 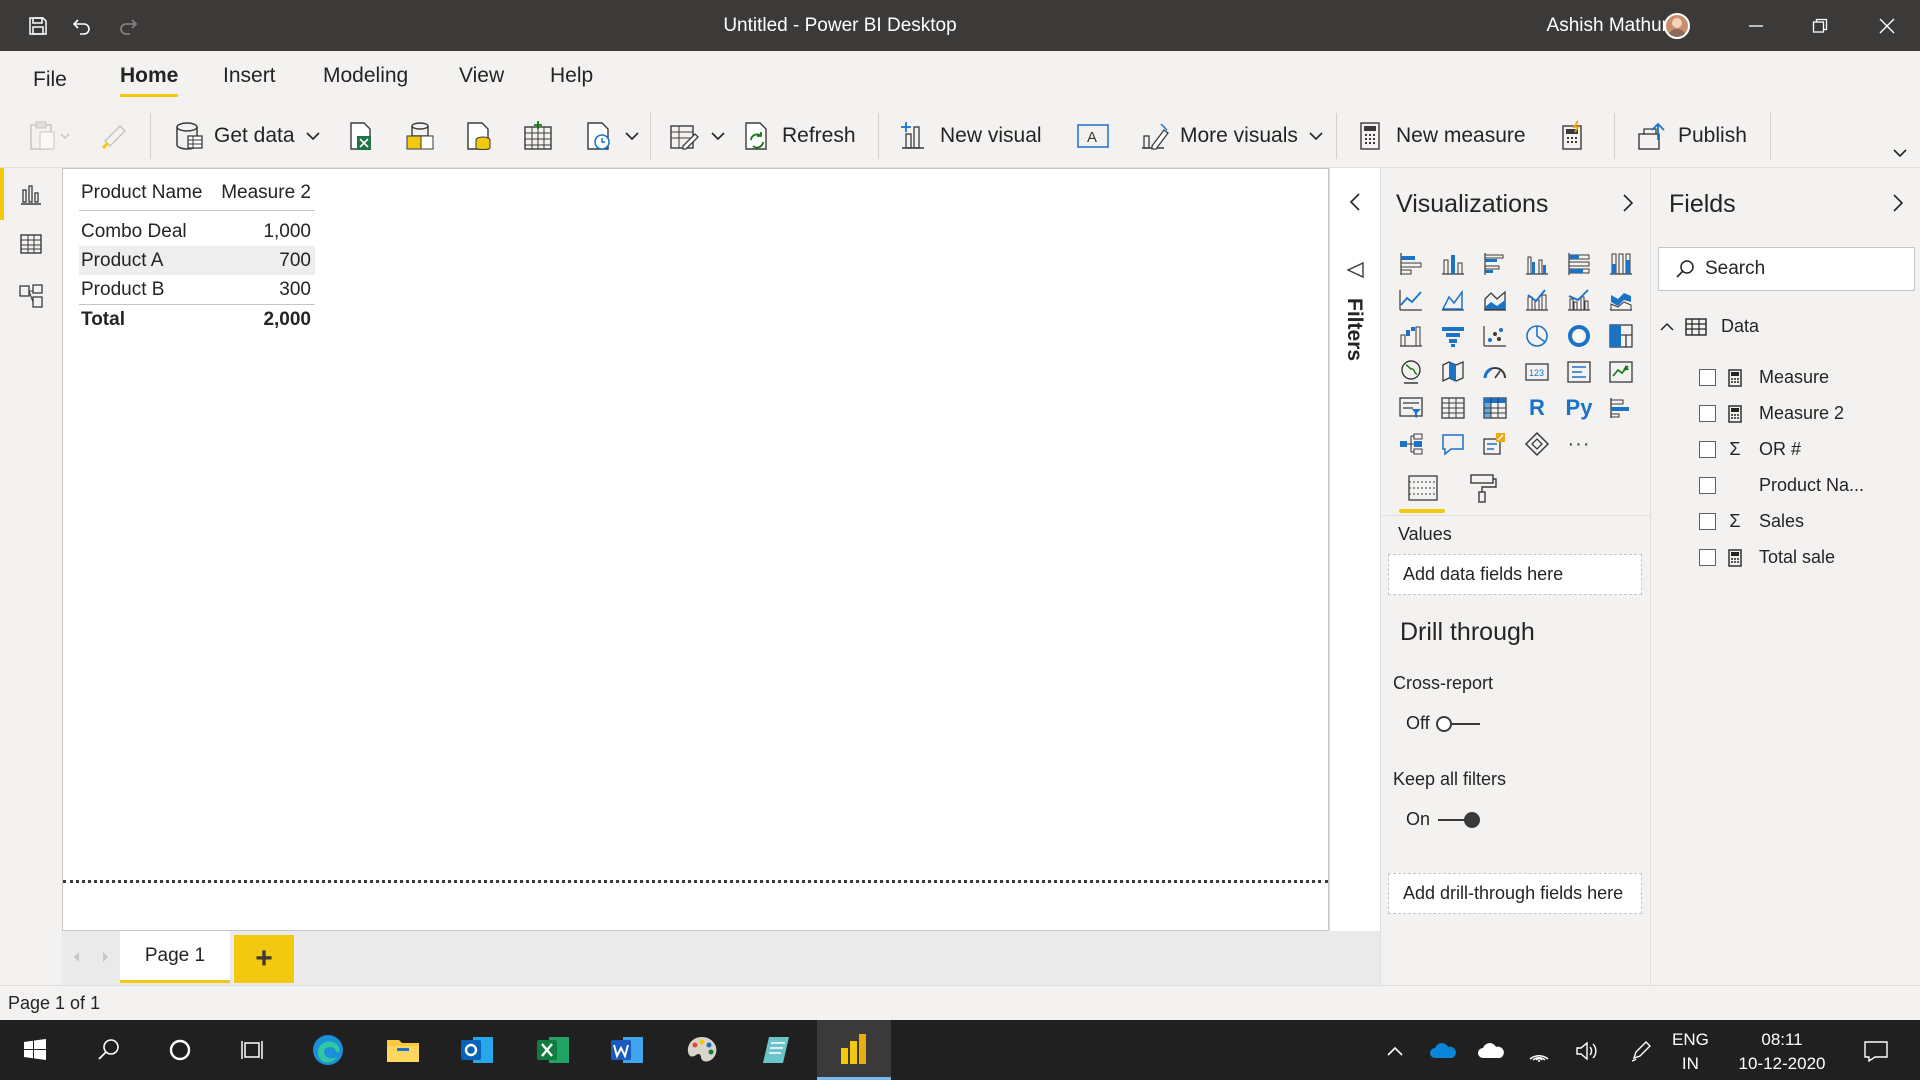 What do you see at coordinates (1900, 153) in the screenshot?
I see `collapse-ribbon-icon` at bounding box center [1900, 153].